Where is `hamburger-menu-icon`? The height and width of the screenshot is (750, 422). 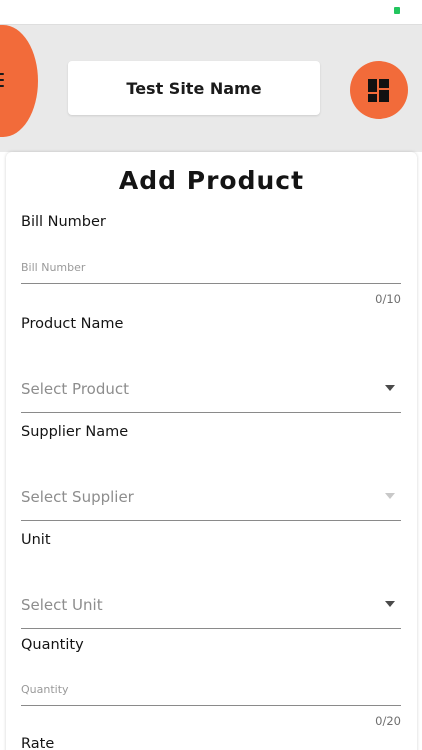 hamburger-menu-icon is located at coordinates (2, 81).